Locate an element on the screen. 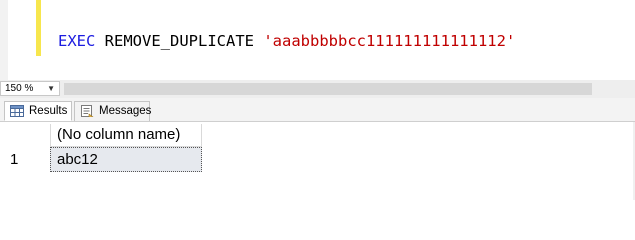 The image size is (635, 240). tab-results: Results is located at coordinates (38, 111).